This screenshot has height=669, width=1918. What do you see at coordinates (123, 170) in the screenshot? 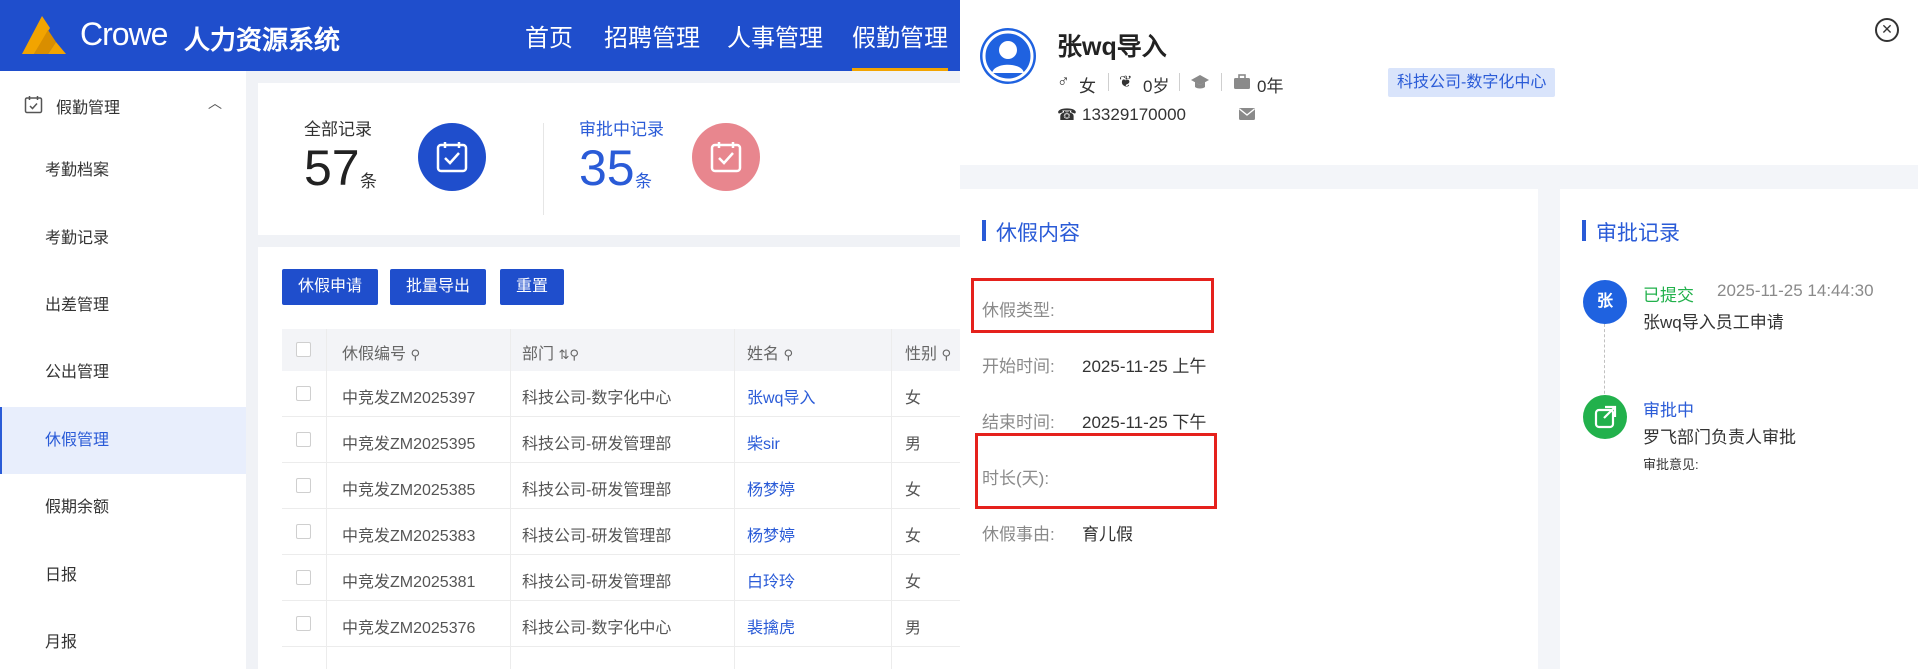
I see `sidebar-item-attendance-archive: 考勤档案` at bounding box center [123, 170].